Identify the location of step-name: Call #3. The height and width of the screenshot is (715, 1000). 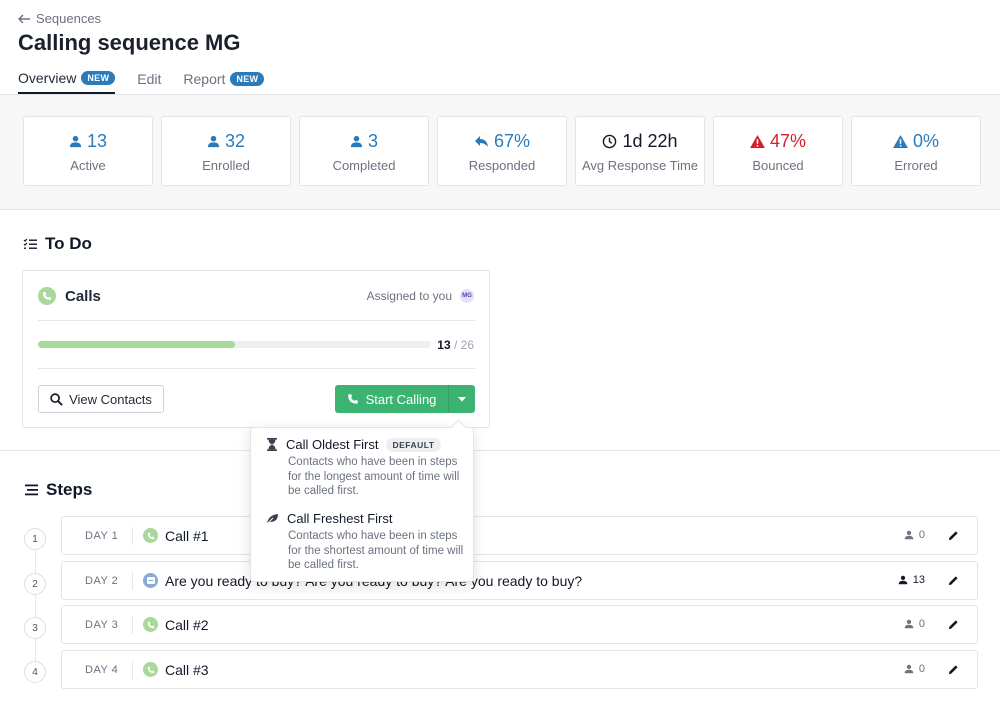
(187, 670).